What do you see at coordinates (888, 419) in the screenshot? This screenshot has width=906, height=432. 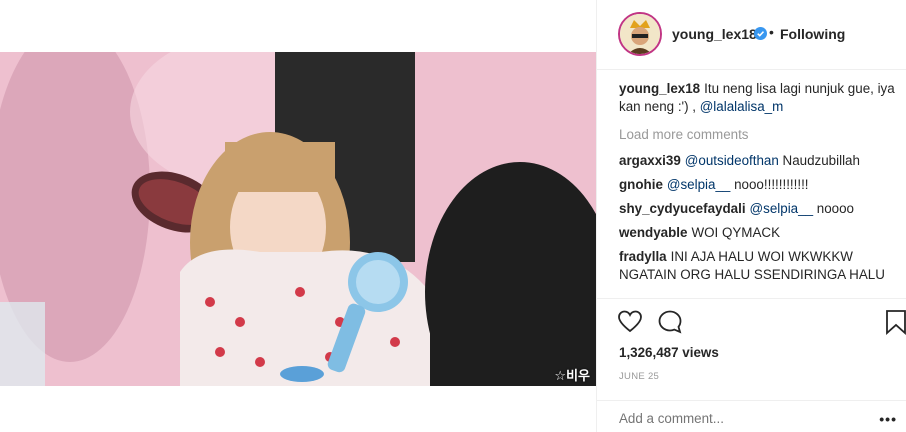 I see `more-options-icon: •••` at bounding box center [888, 419].